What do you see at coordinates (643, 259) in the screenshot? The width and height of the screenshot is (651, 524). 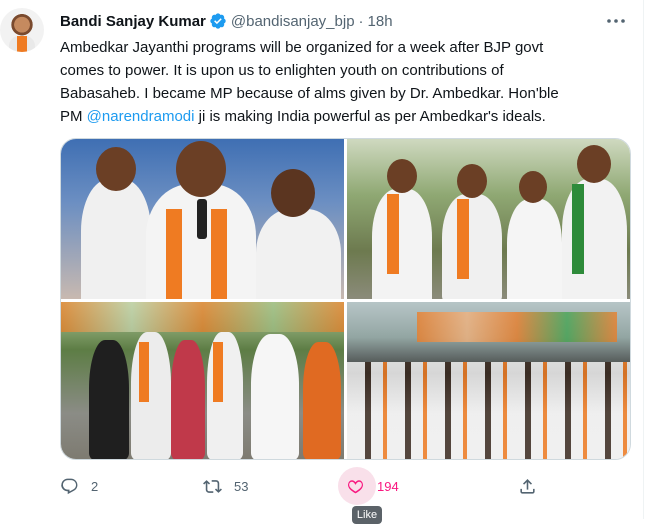 I see `timeline-divider` at bounding box center [643, 259].